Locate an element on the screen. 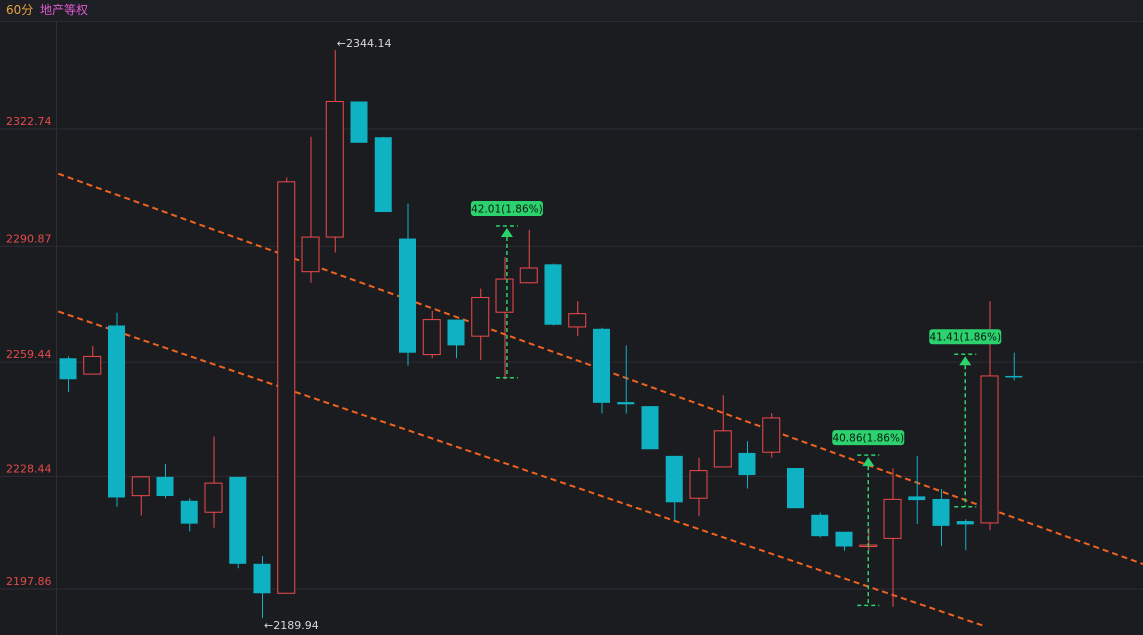  measure-label: 41.41(1.86%) is located at coordinates (965, 338).